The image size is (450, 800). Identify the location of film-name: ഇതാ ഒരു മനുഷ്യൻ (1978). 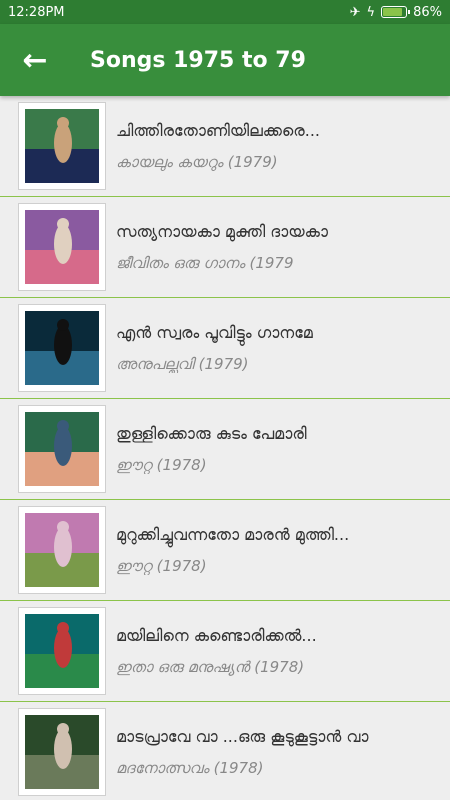
(210, 667).